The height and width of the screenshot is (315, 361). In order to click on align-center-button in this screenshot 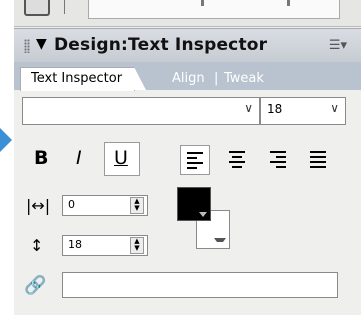, I will do `click(237, 159)`.